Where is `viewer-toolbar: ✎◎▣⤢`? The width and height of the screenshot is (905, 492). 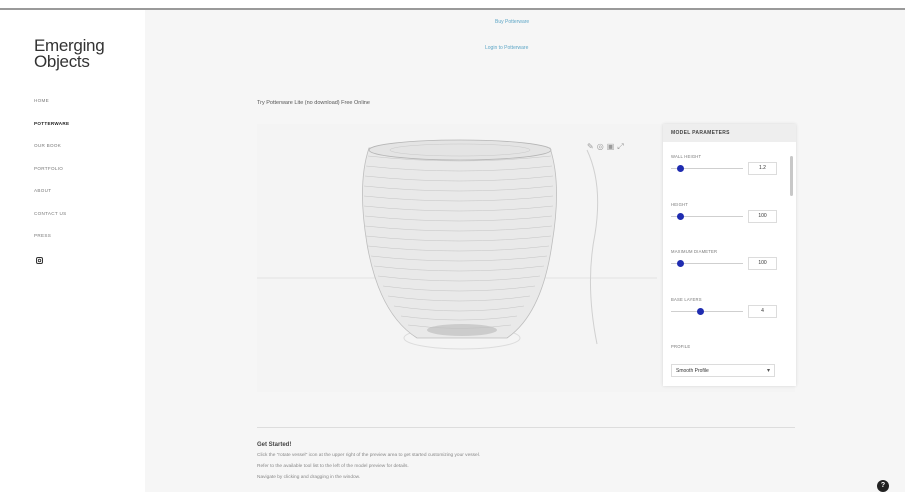
viewer-toolbar: ✎◎▣⤢ is located at coordinates (607, 147).